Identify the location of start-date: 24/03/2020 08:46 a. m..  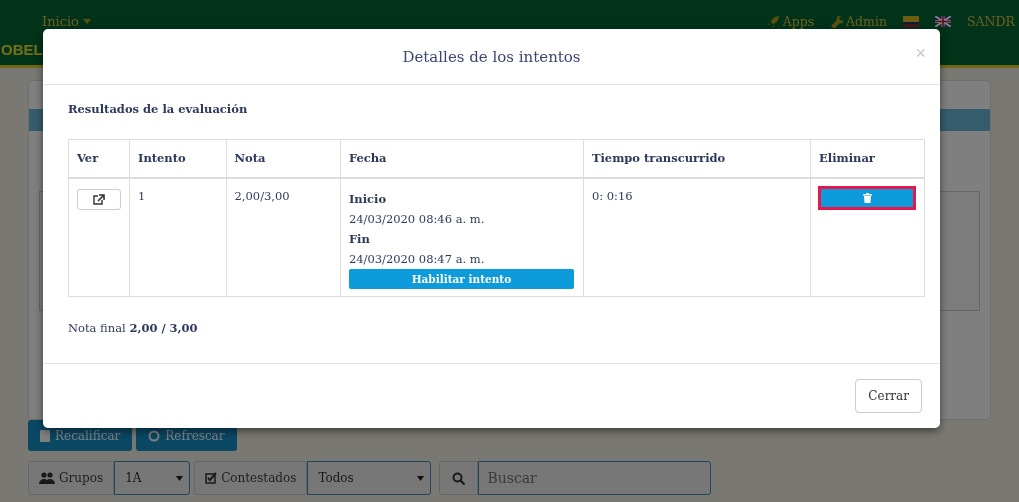
(417, 219).